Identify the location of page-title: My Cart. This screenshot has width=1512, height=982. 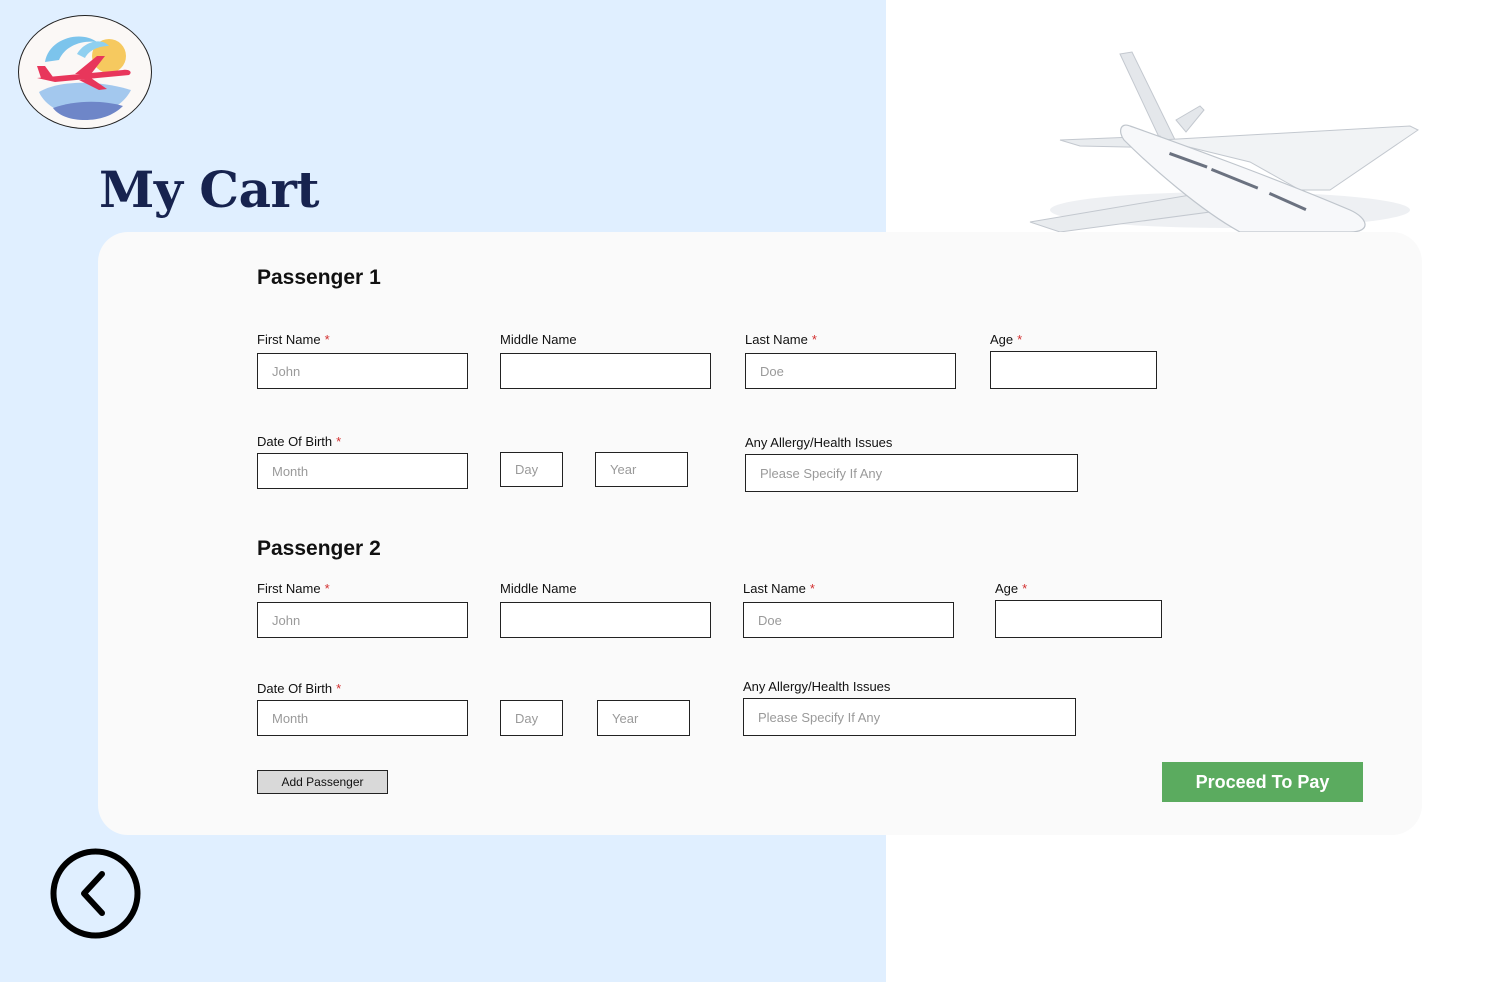
(209, 189).